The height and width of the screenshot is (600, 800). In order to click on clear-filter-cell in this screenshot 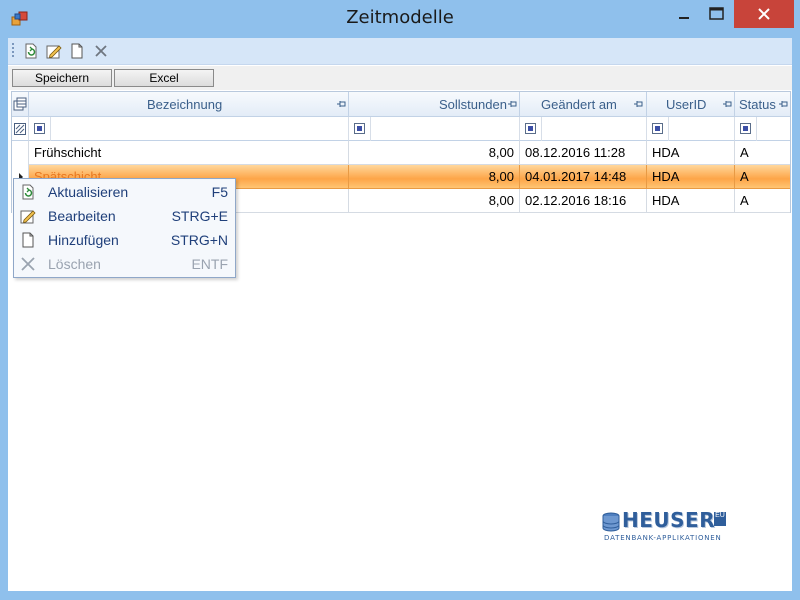, I will do `click(20, 129)`.